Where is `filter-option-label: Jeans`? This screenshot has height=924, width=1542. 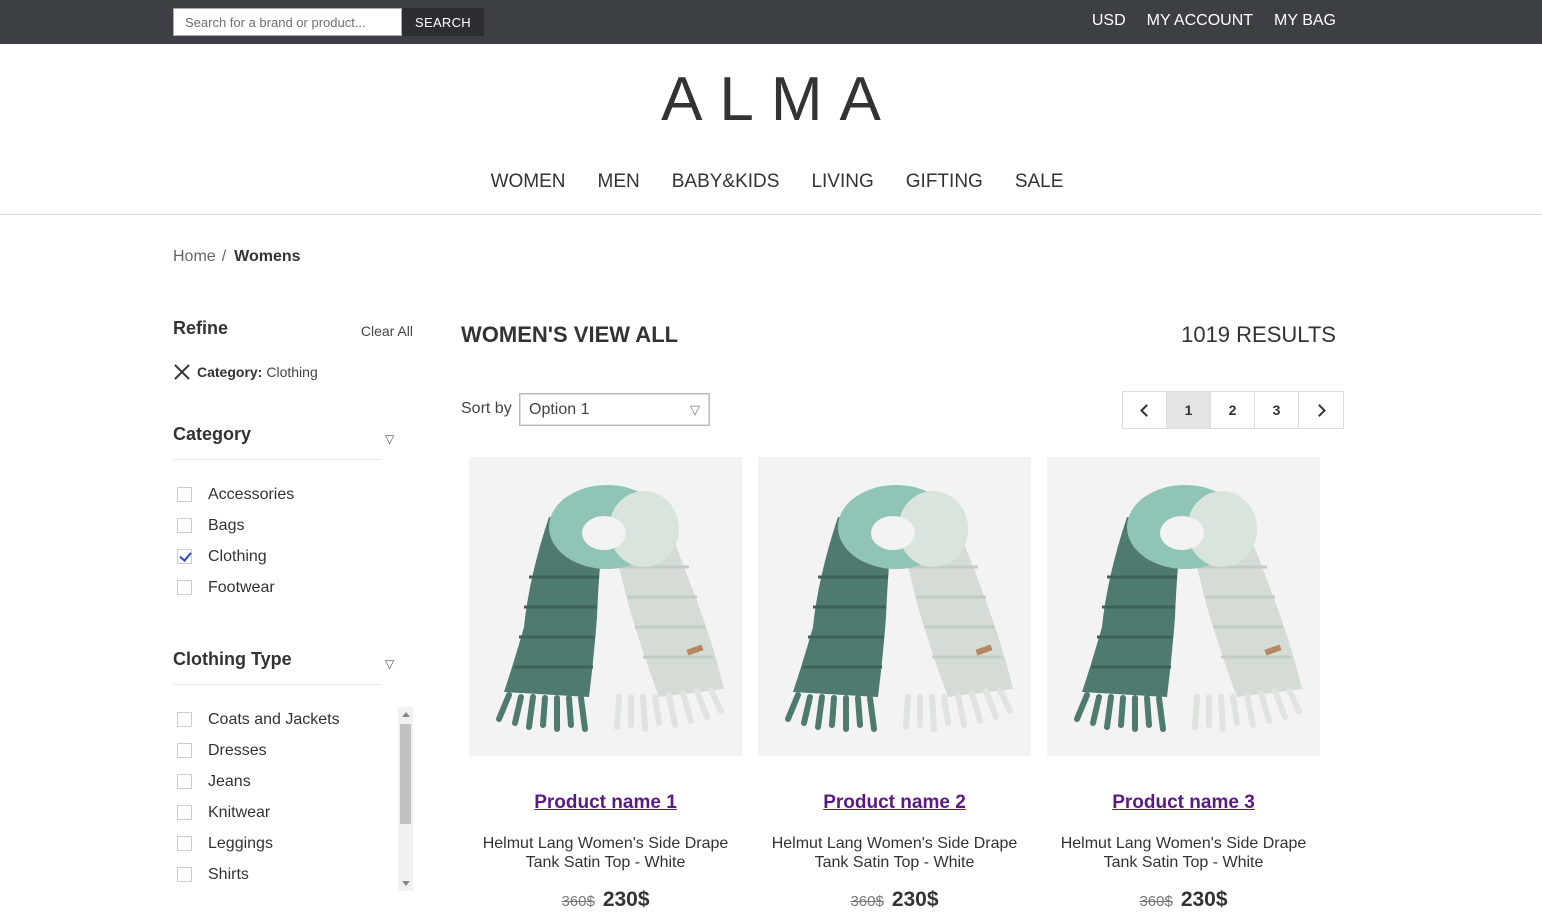 filter-option-label: Jeans is located at coordinates (229, 781).